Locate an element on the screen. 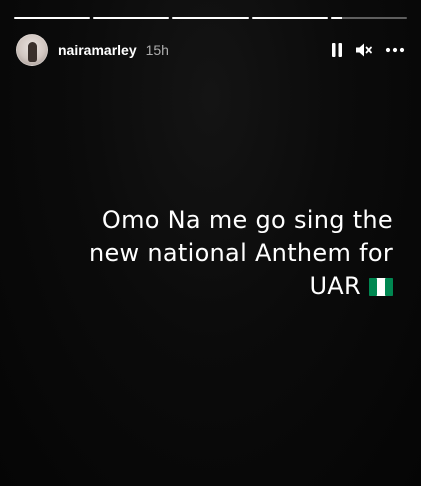 Image resolution: width=421 pixels, height=486 pixels. caption-line: UAR is located at coordinates (335, 286).